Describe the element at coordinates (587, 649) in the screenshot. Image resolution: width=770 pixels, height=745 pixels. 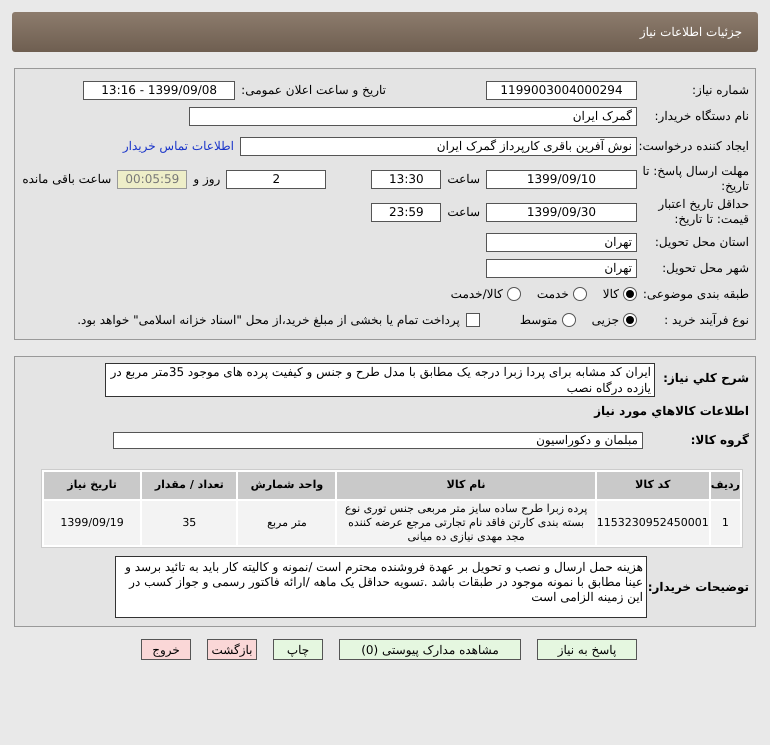
I see `action-button: پاسخ به نیاز` at that location.